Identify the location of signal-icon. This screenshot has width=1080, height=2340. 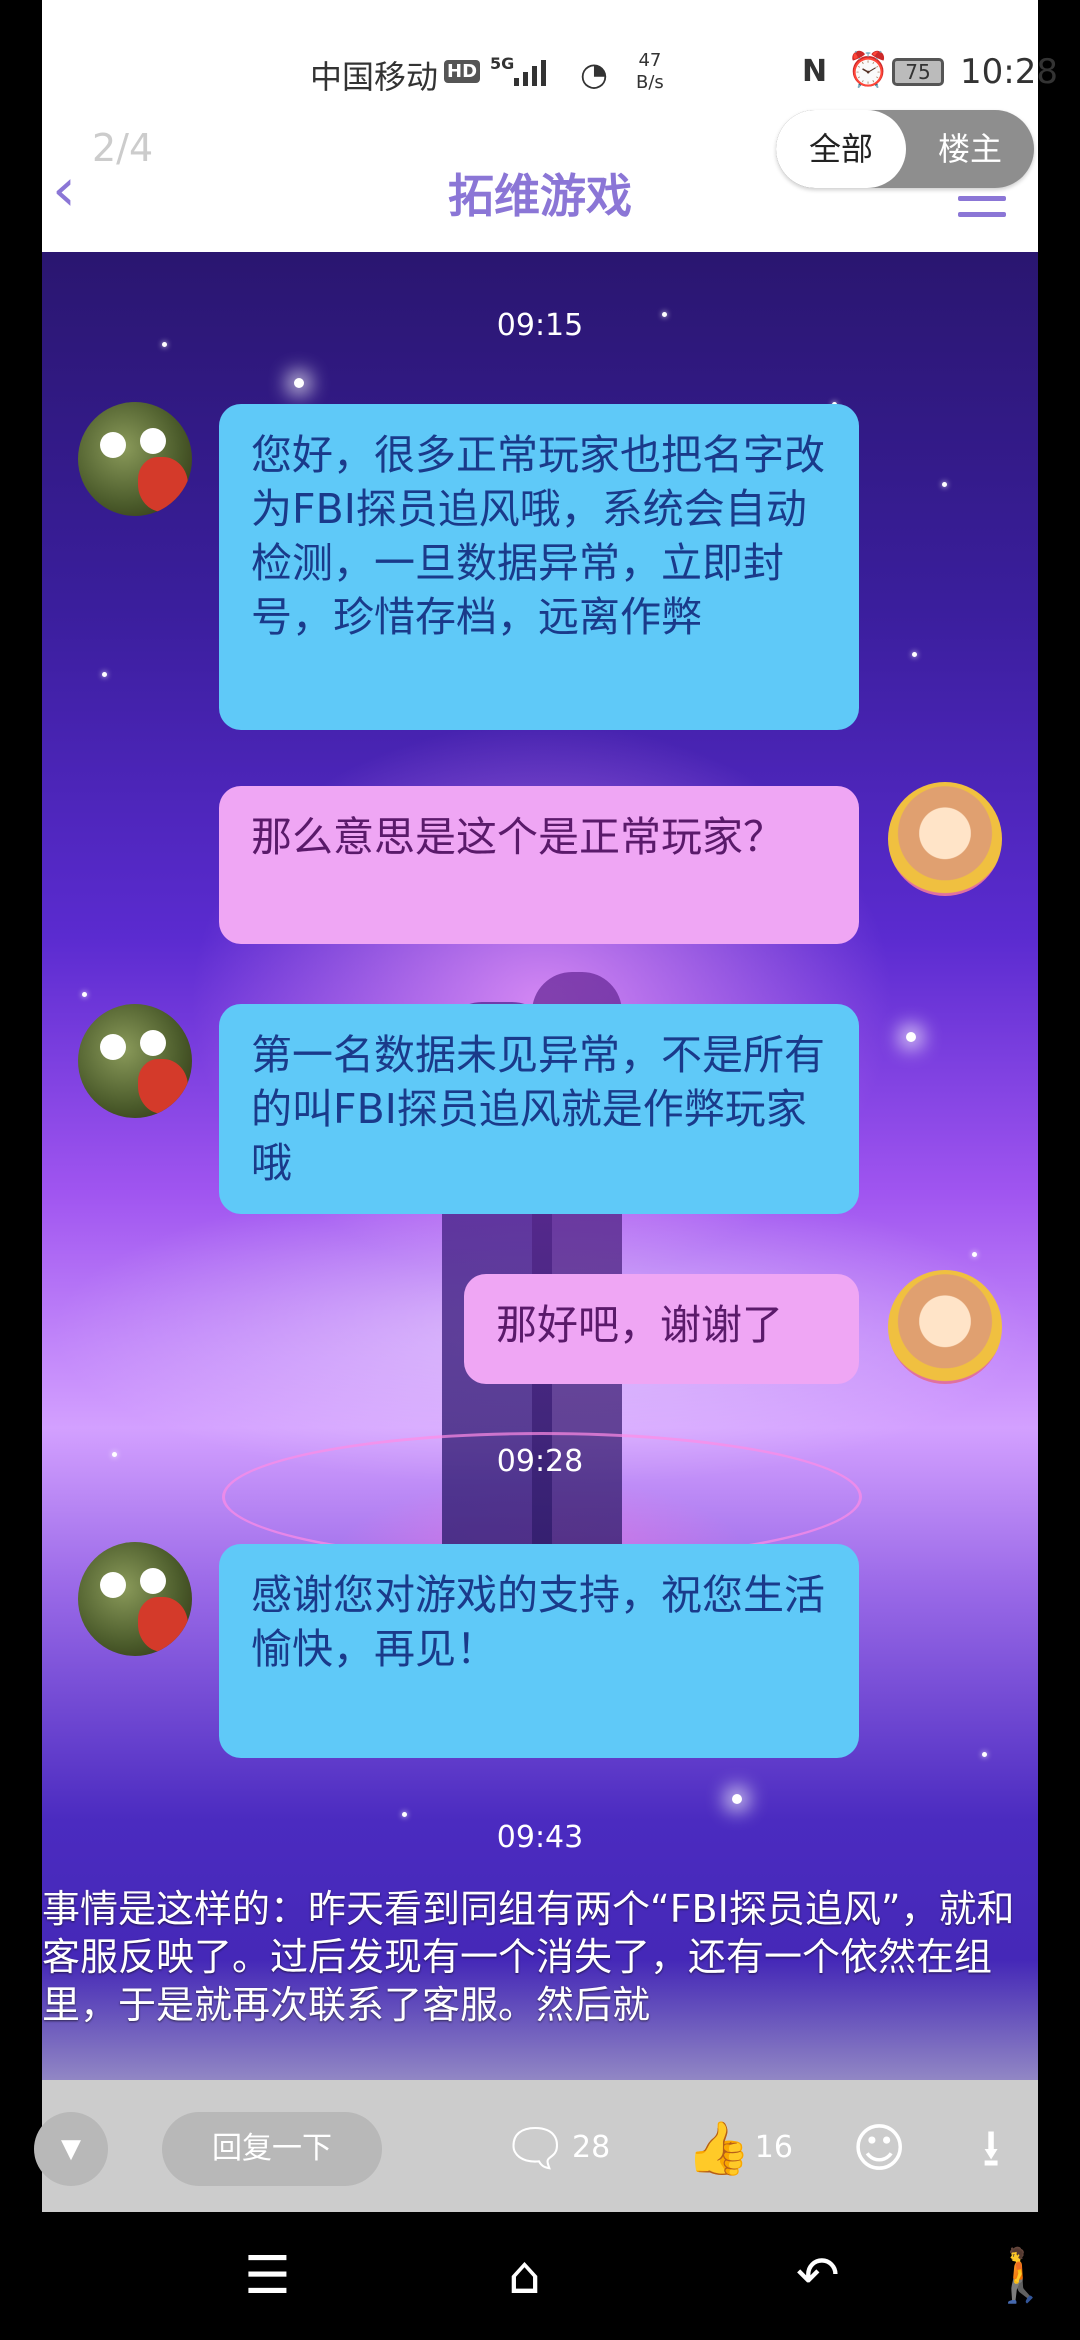
(530, 73).